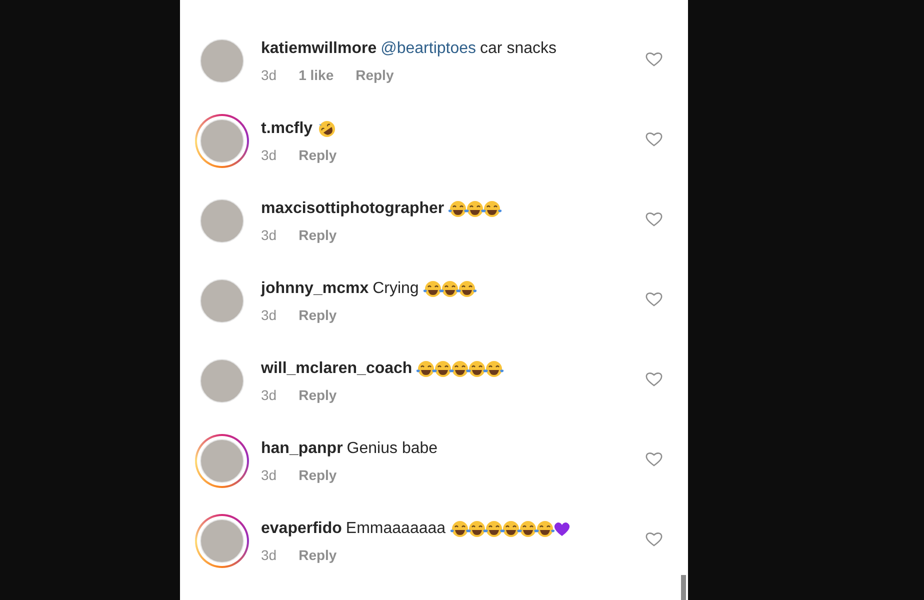  I want to click on comment-username: katiemwillmore, so click(319, 49).